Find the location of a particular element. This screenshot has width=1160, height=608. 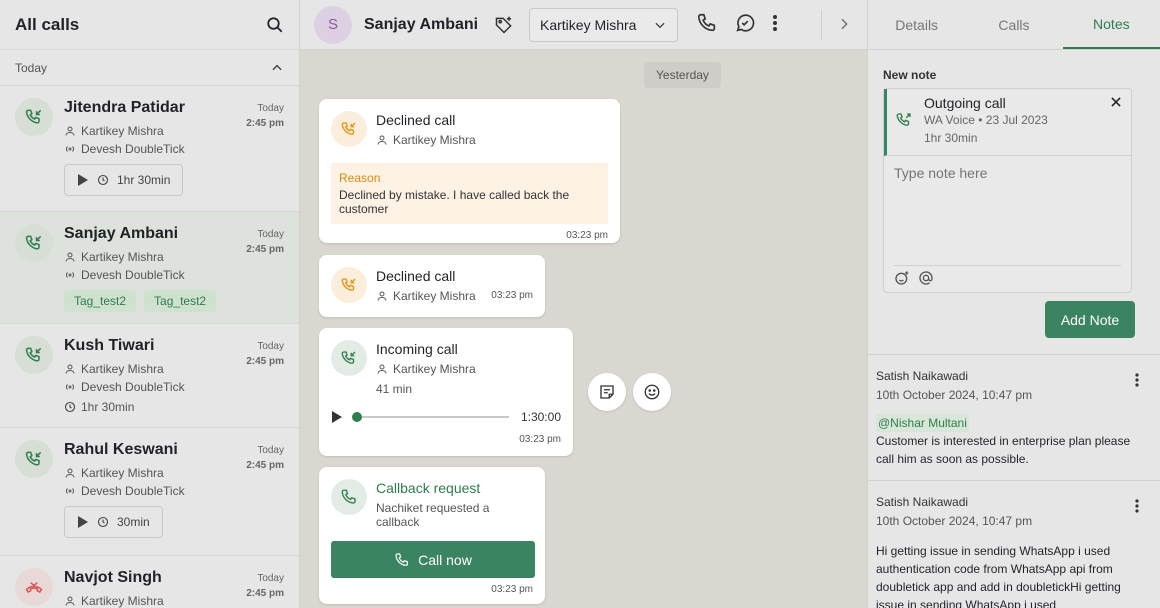

ref-sub: WA Voice • 23 Jul 2023 is located at coordinates (986, 120).